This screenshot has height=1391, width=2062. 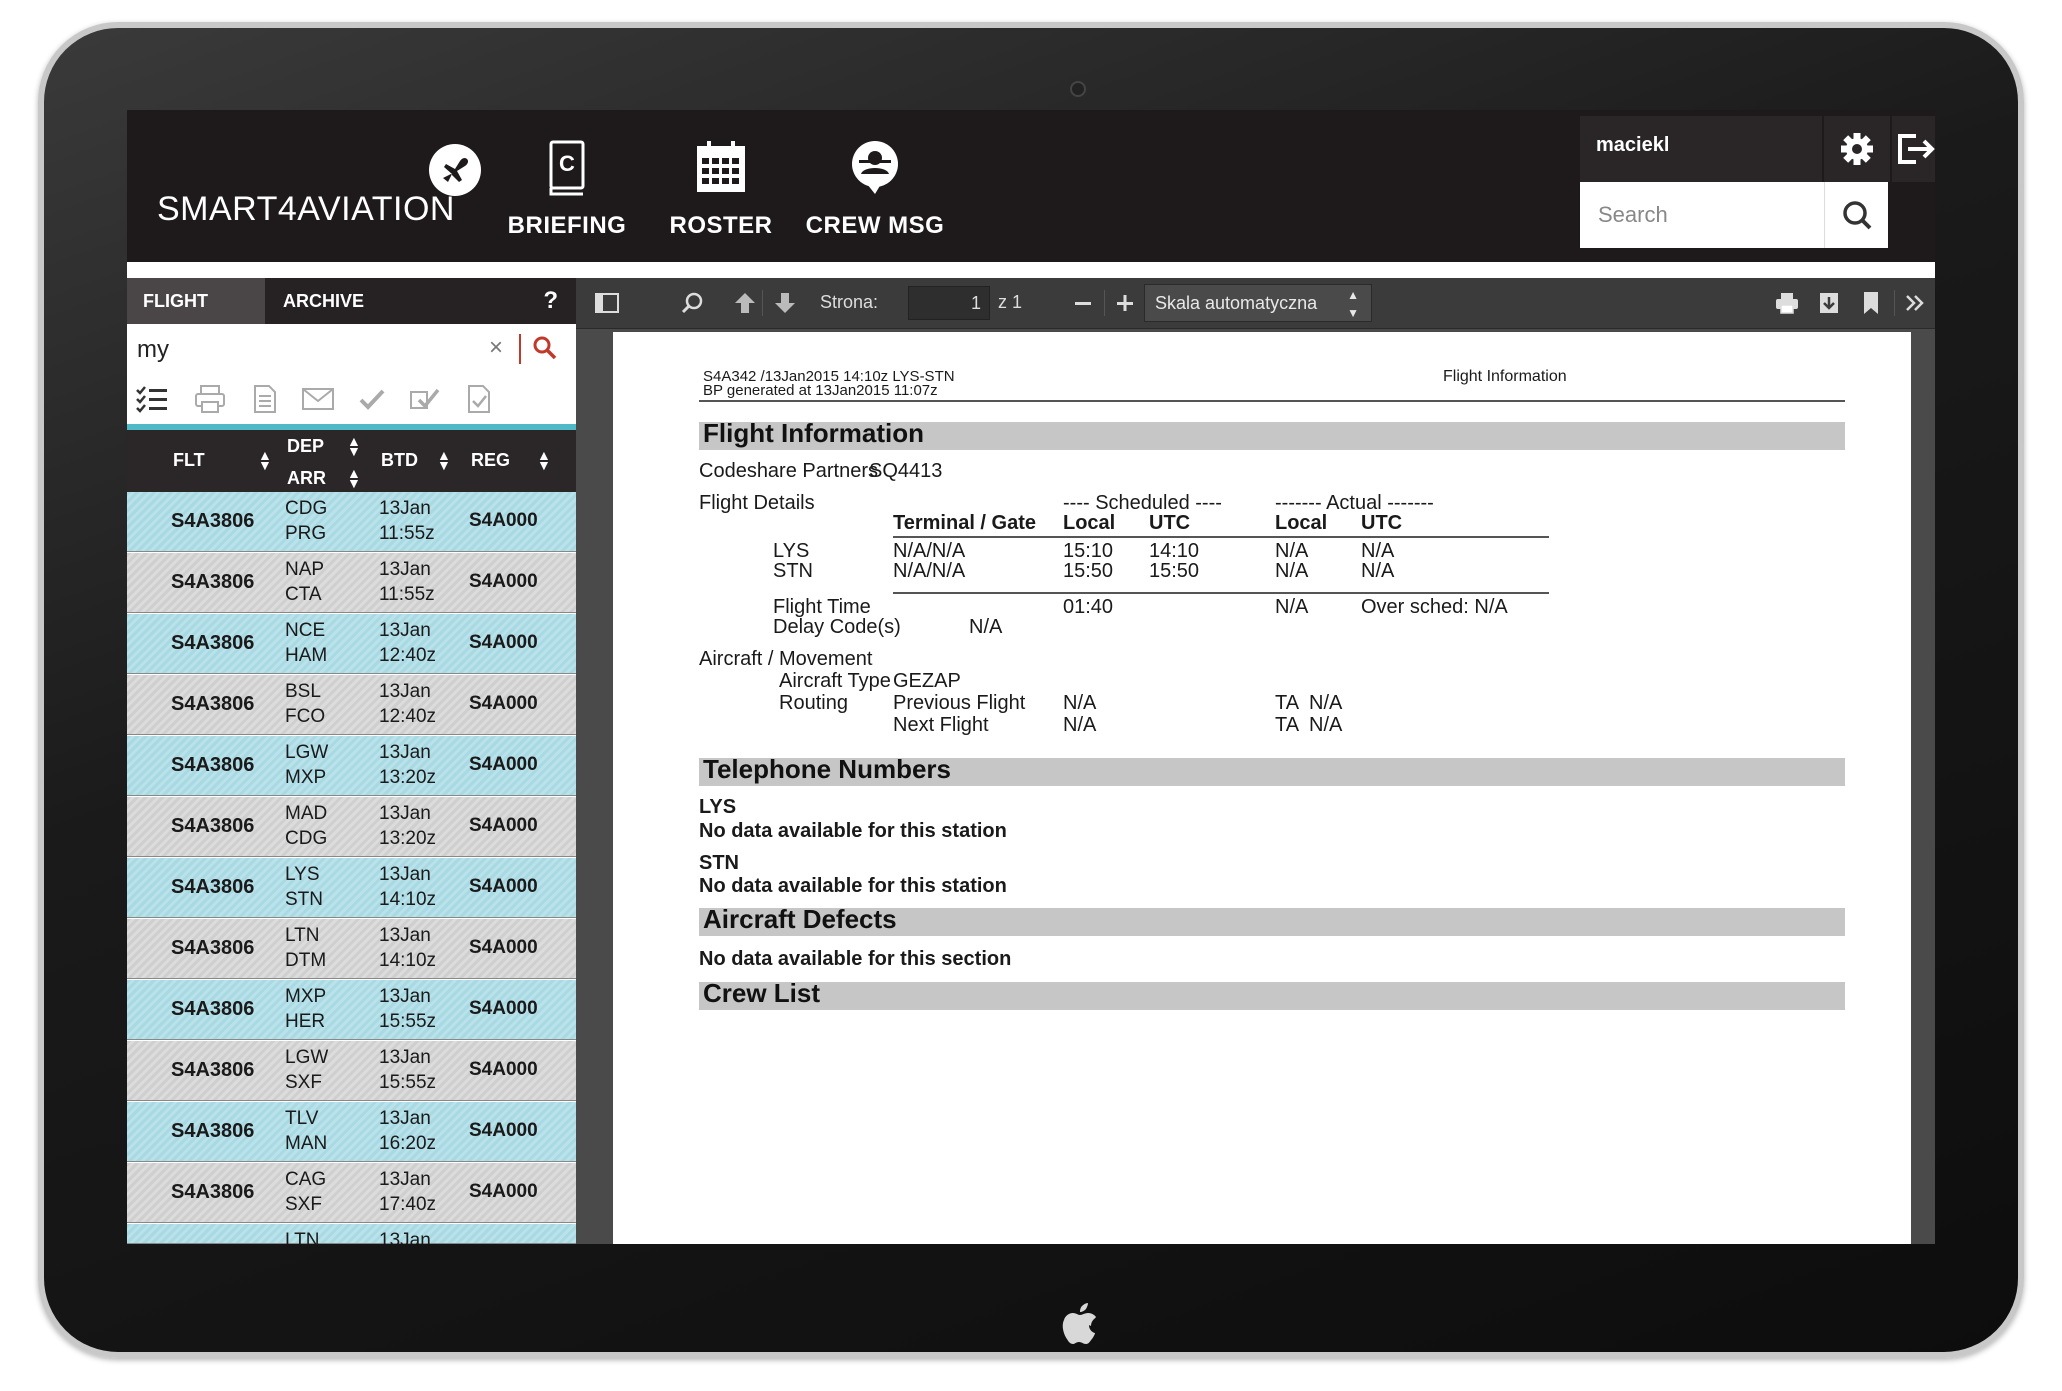 What do you see at coordinates (496, 348) in the screenshot?
I see `clear-filter-icon: ×` at bounding box center [496, 348].